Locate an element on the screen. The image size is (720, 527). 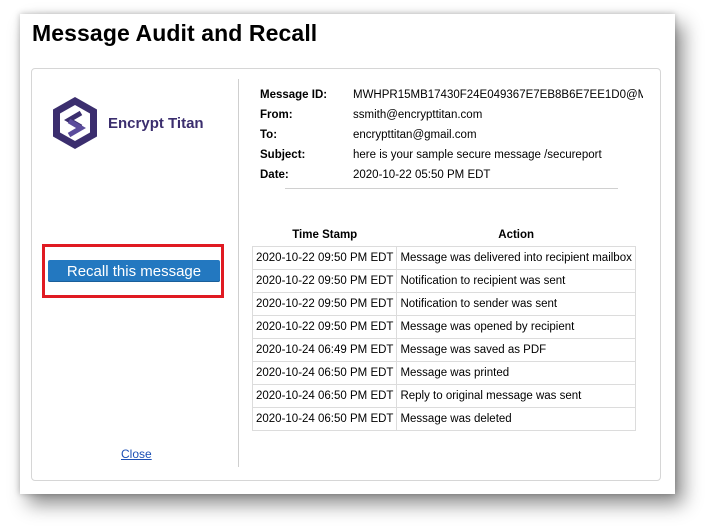
brand-logo: Encrypt Titan is located at coordinates (127, 123).